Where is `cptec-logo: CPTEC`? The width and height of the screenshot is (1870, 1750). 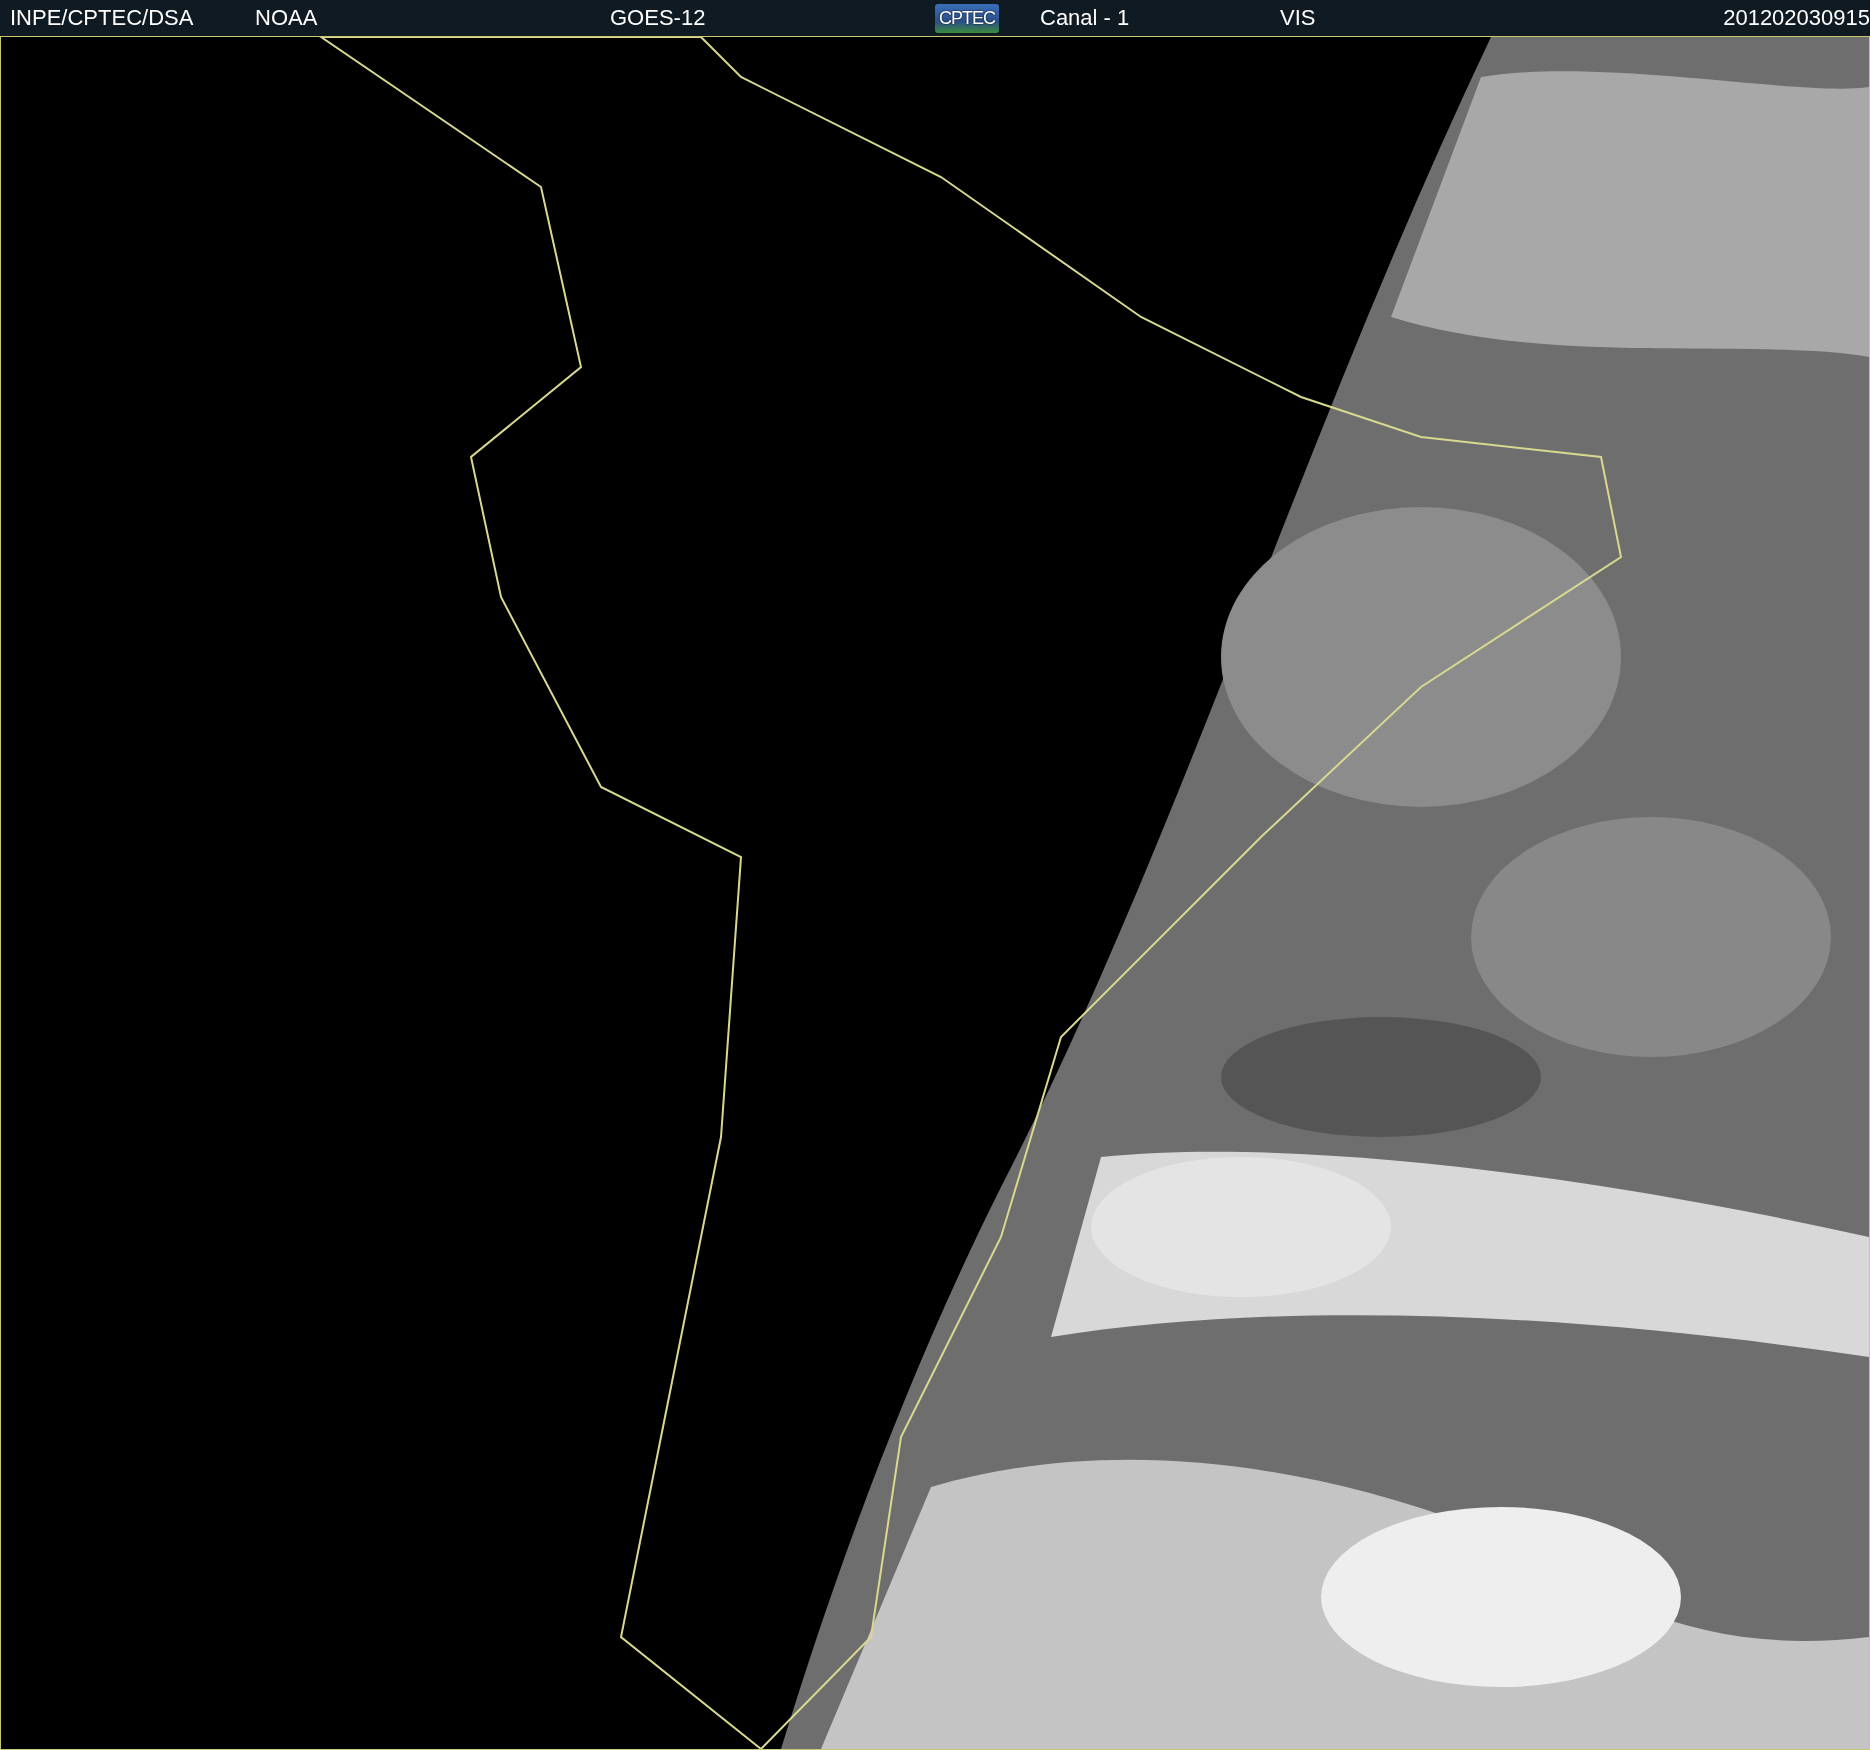 cptec-logo: CPTEC is located at coordinates (967, 18).